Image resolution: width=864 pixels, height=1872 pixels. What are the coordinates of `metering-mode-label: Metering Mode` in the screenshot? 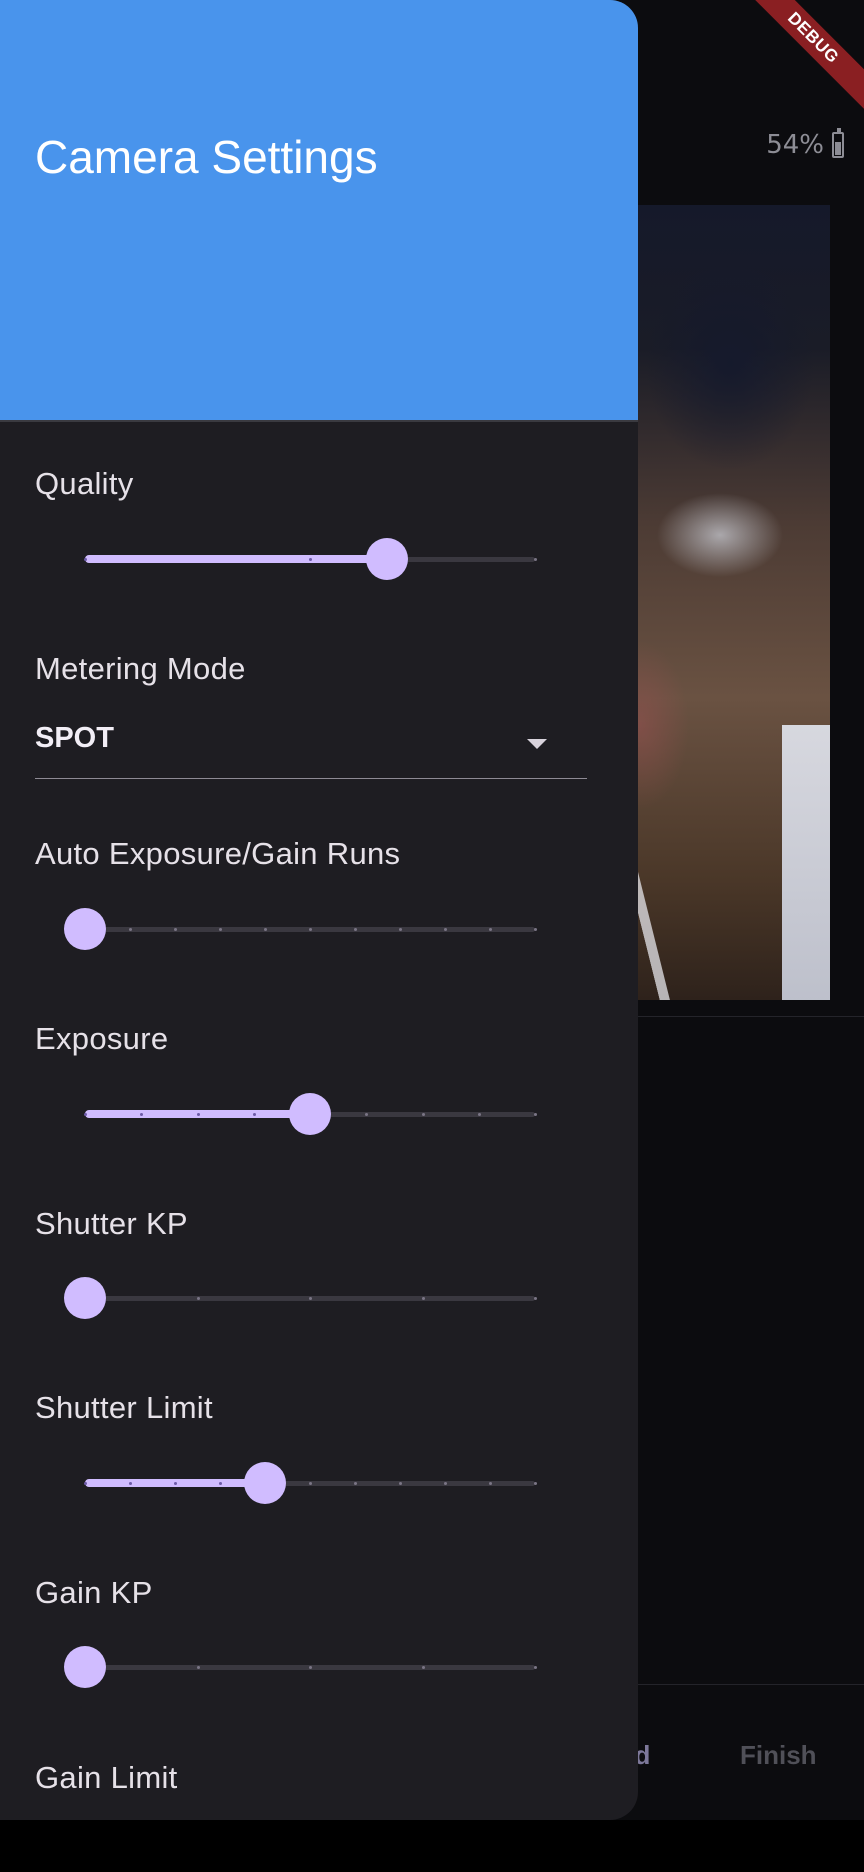 It's located at (140, 668).